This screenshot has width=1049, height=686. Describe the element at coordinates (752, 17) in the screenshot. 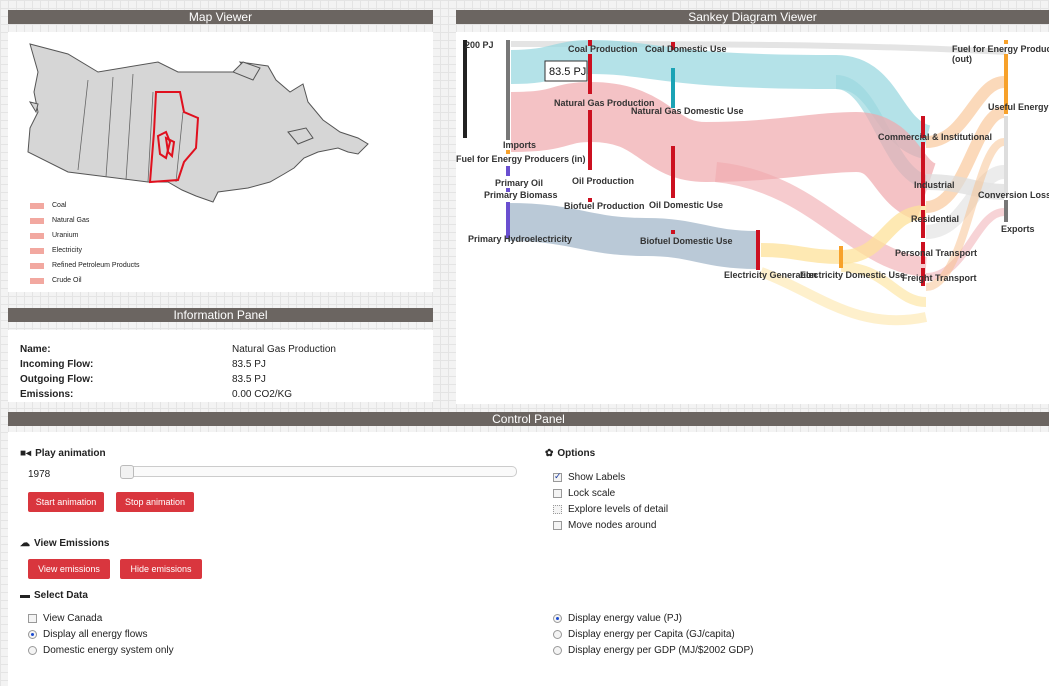

I see `sankey-viewer-header: Sankey Diagram Viewer` at that location.